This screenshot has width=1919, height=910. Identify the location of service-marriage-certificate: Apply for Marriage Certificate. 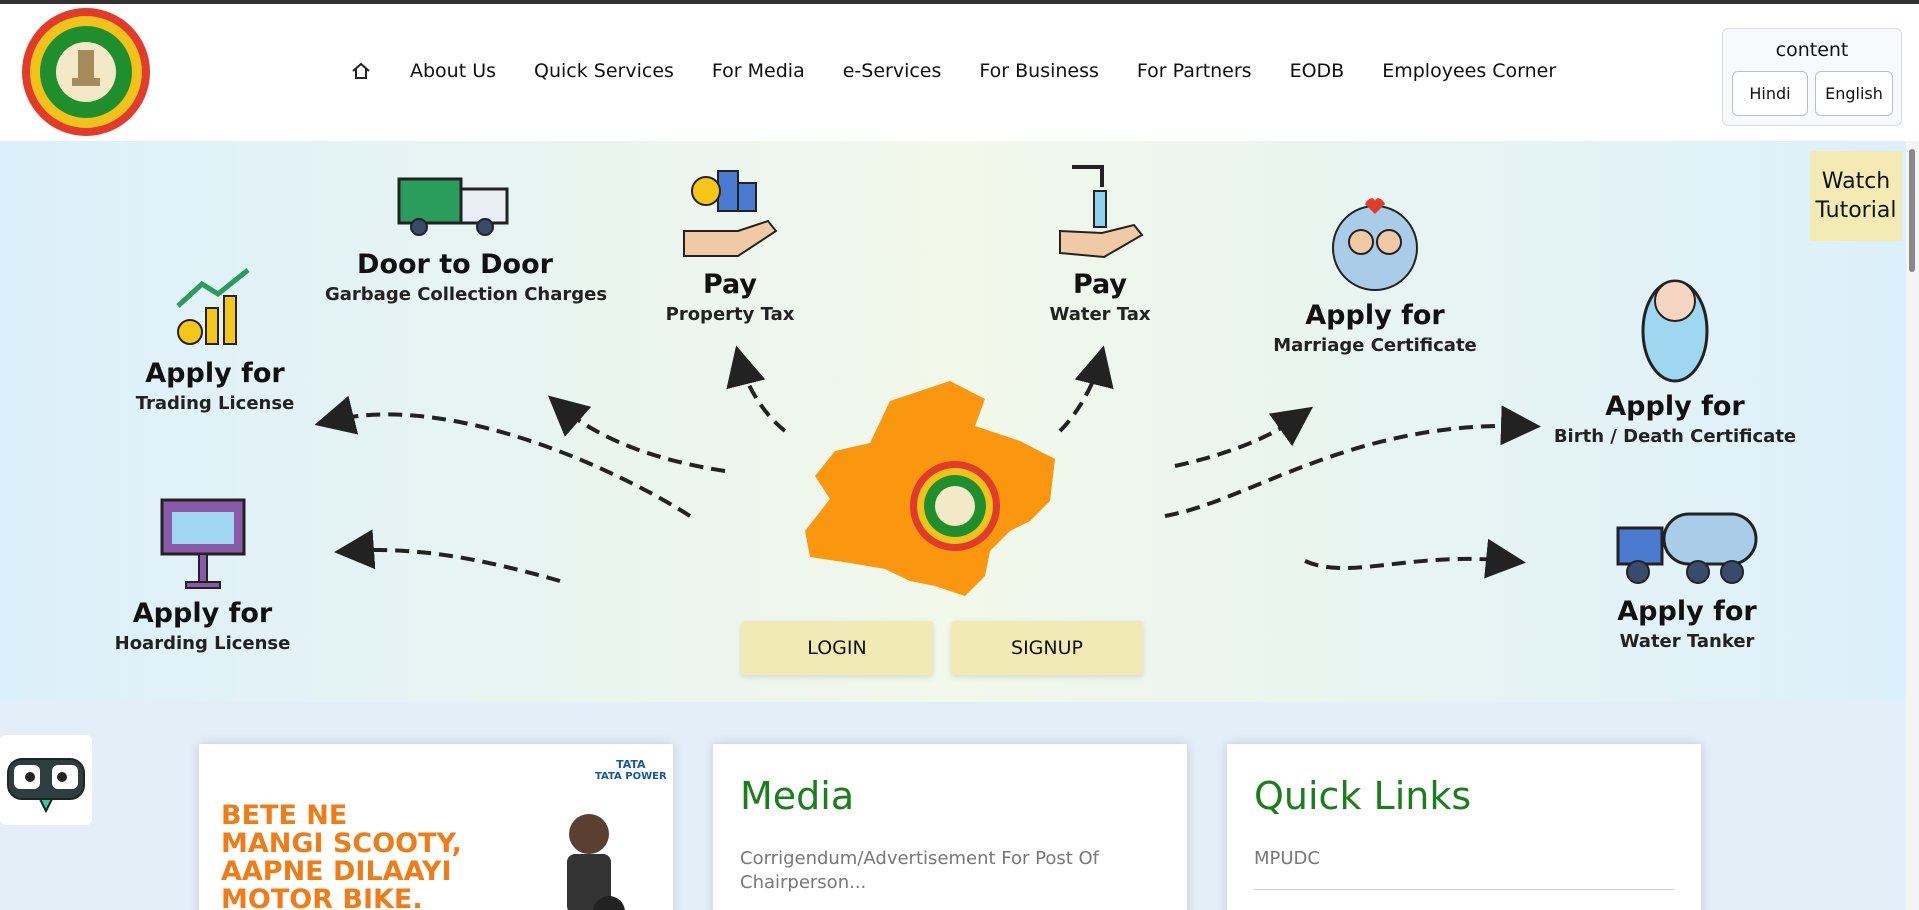
(1375, 276).